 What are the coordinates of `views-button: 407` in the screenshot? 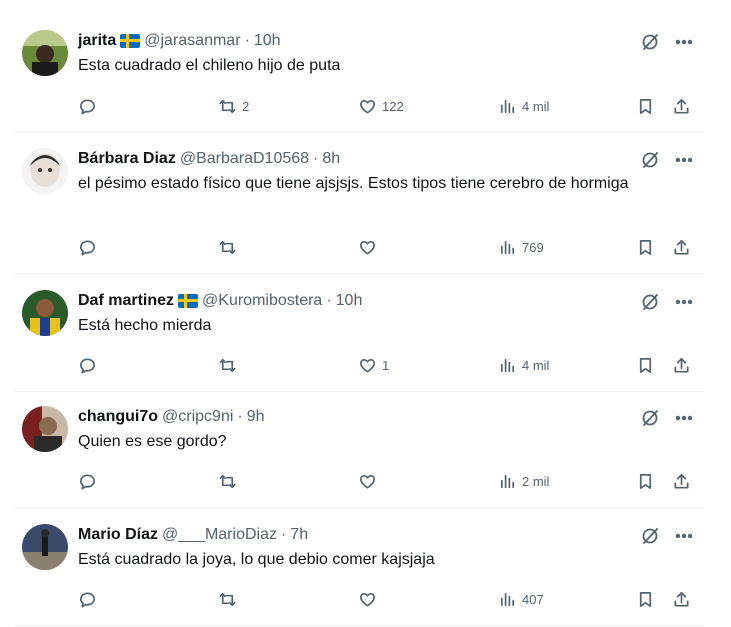 It's located at (521, 599).